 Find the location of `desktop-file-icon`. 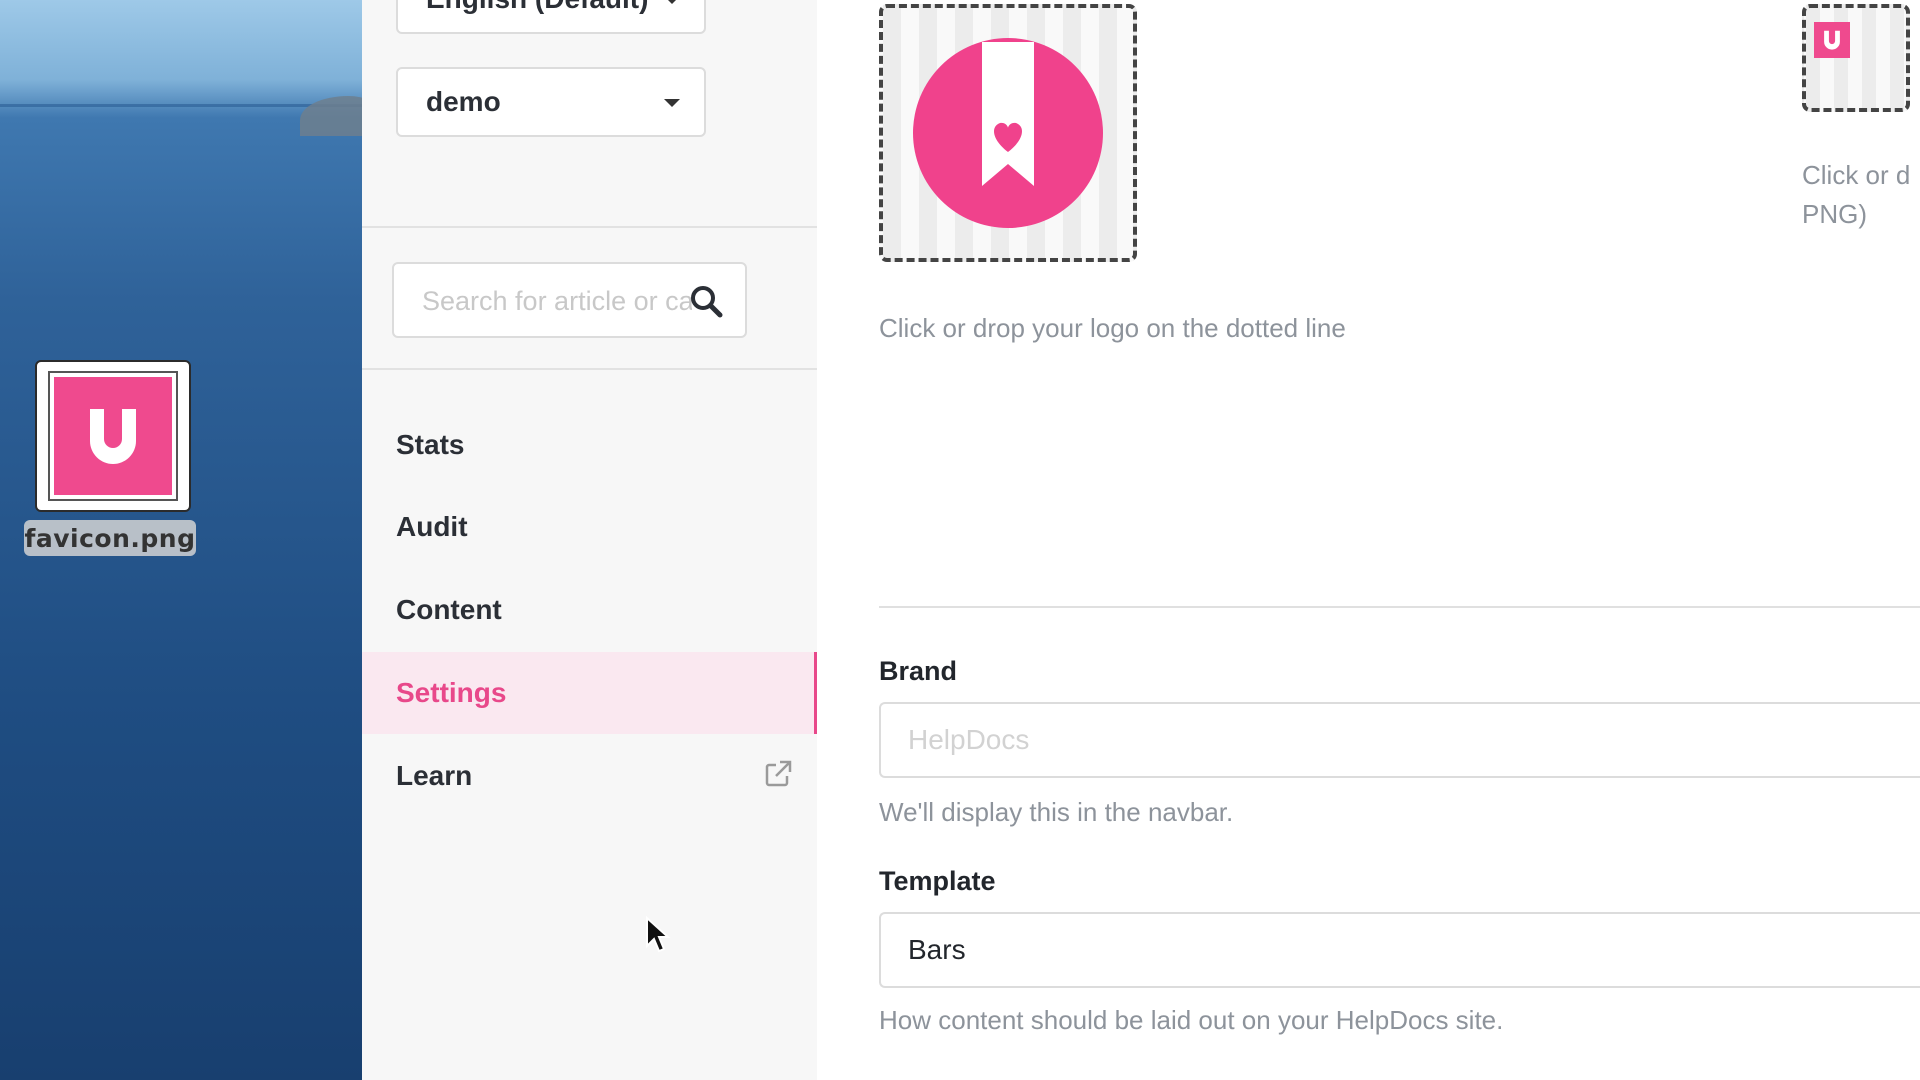

desktop-file-icon is located at coordinates (113, 436).